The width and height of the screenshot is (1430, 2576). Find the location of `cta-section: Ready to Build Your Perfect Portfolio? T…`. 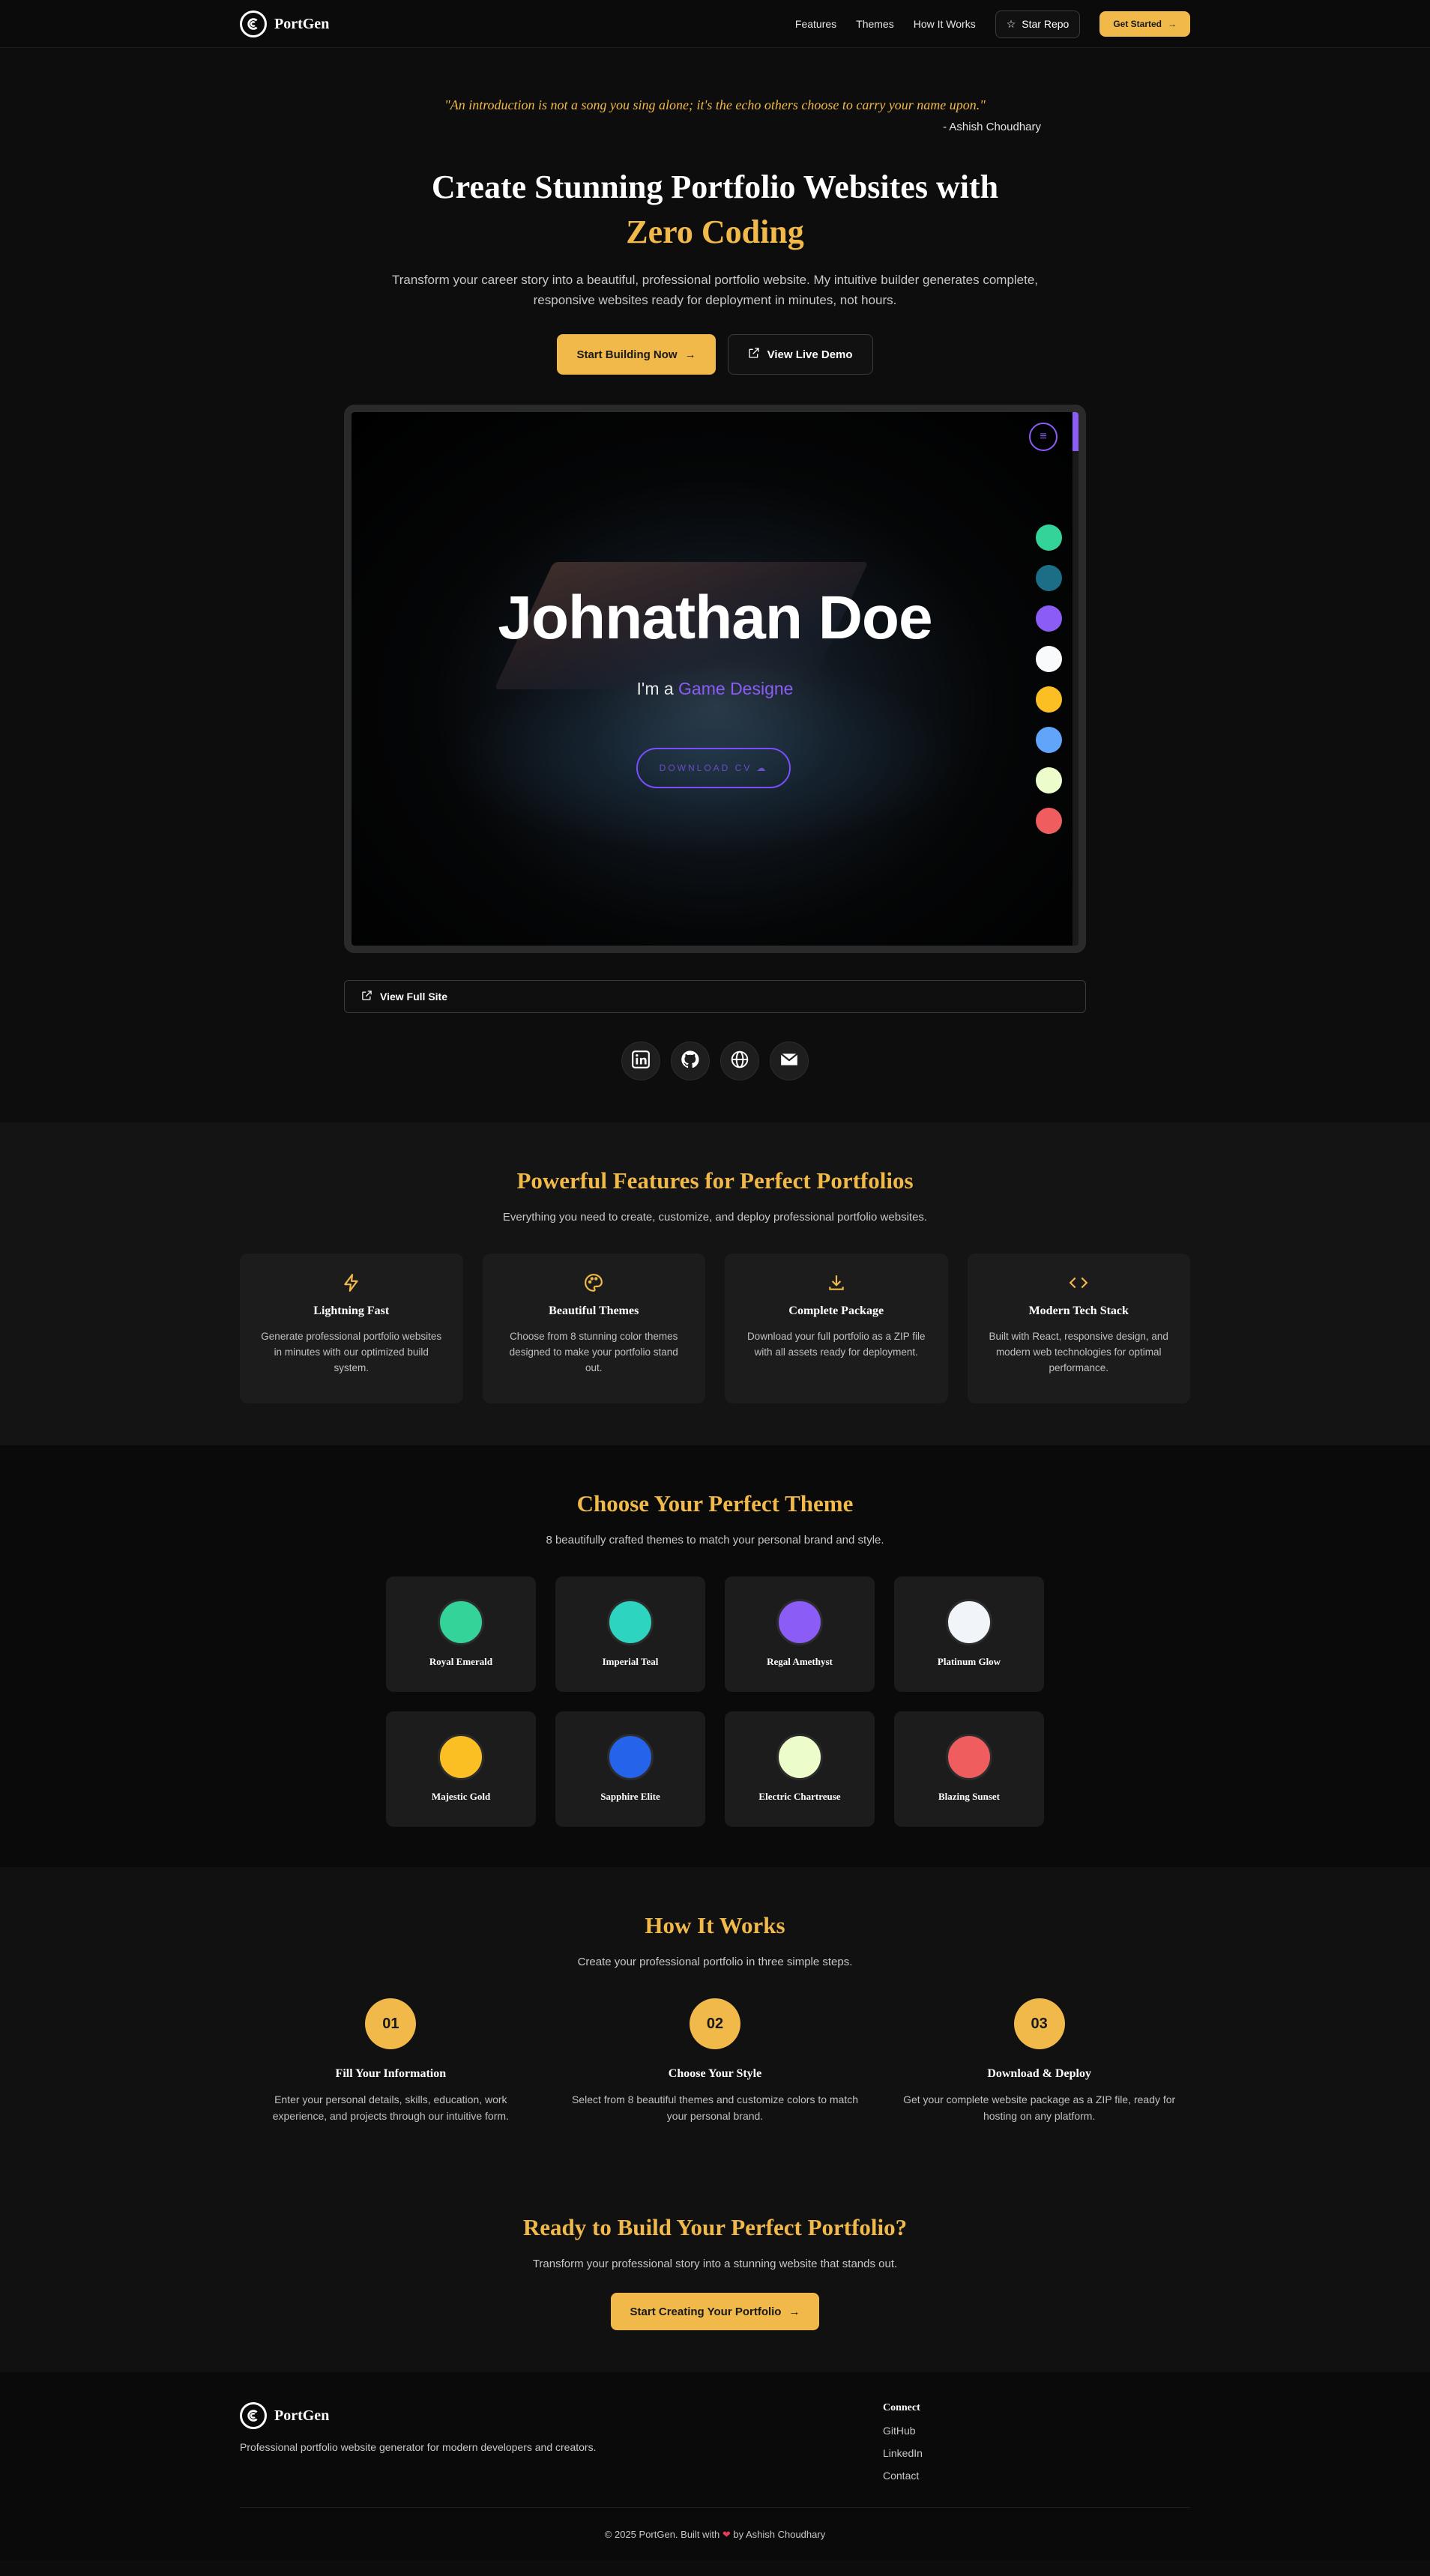

cta-section: Ready to Build Your Perfect Portfolio? T… is located at coordinates (715, 2270).